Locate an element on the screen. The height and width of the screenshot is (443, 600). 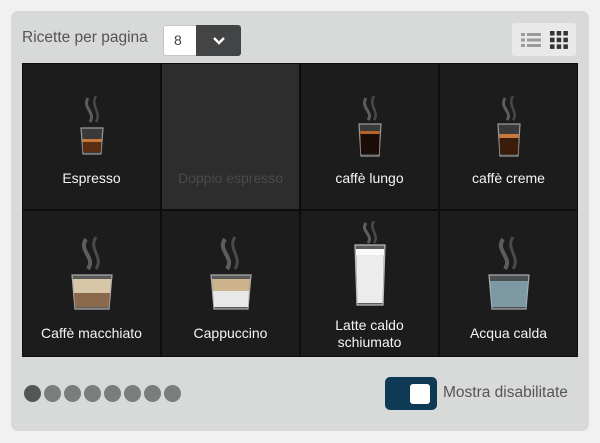
toolbar: Ricette per pagina 8 is located at coordinates (300, 37).